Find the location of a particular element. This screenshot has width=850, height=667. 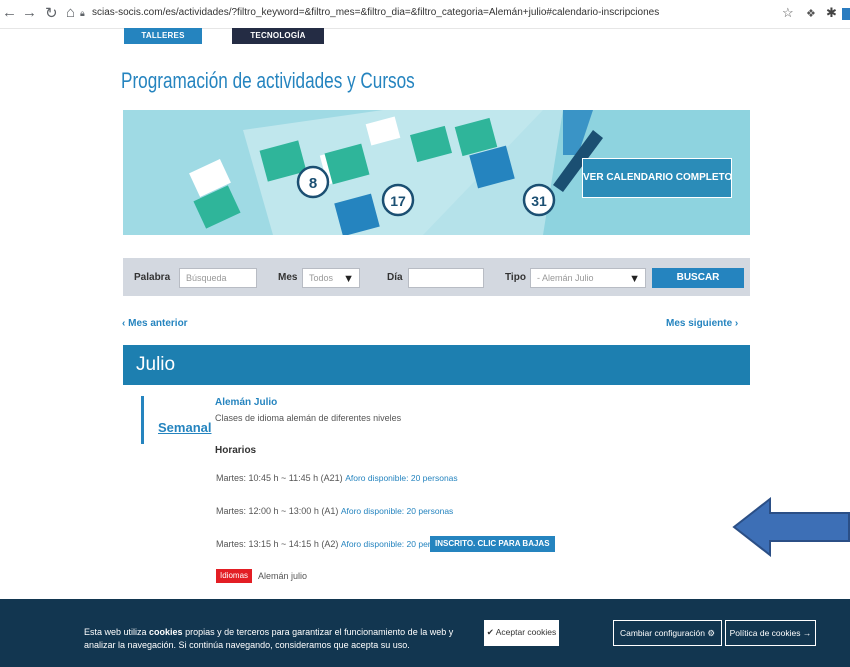

next-month-link: Mes siguiente › is located at coordinates (702, 323).